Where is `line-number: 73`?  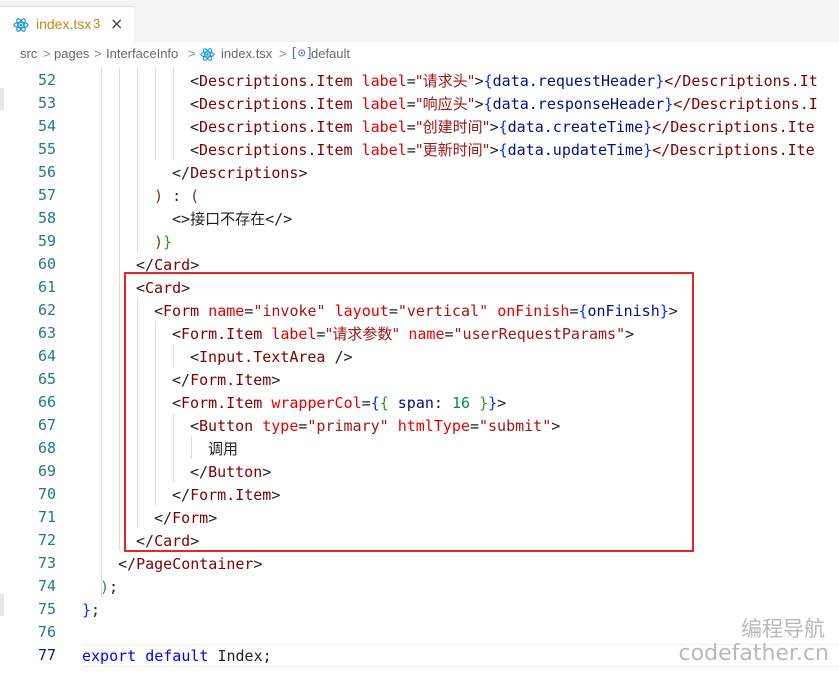
line-number: 73 is located at coordinates (46, 563).